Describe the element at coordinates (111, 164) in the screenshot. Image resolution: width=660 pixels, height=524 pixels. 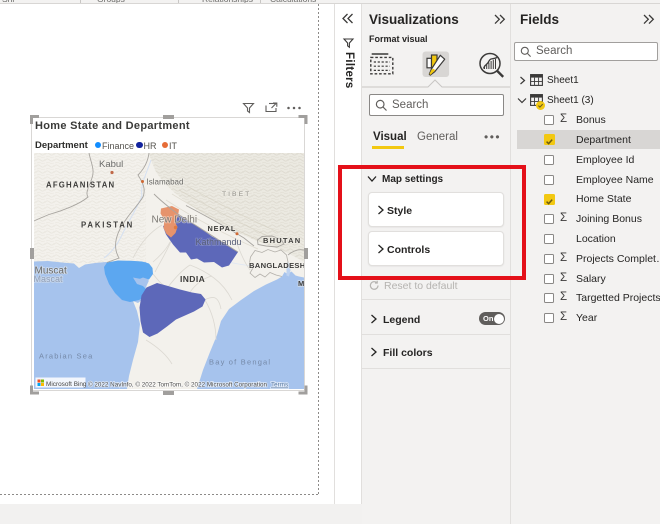
I see `svg-text: Kabul` at that location.